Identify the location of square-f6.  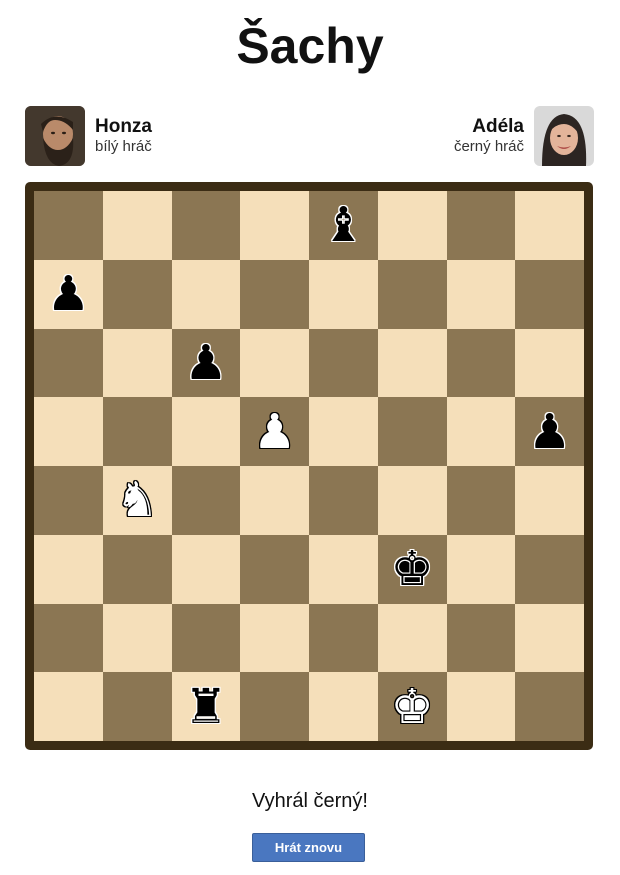
(412, 363).